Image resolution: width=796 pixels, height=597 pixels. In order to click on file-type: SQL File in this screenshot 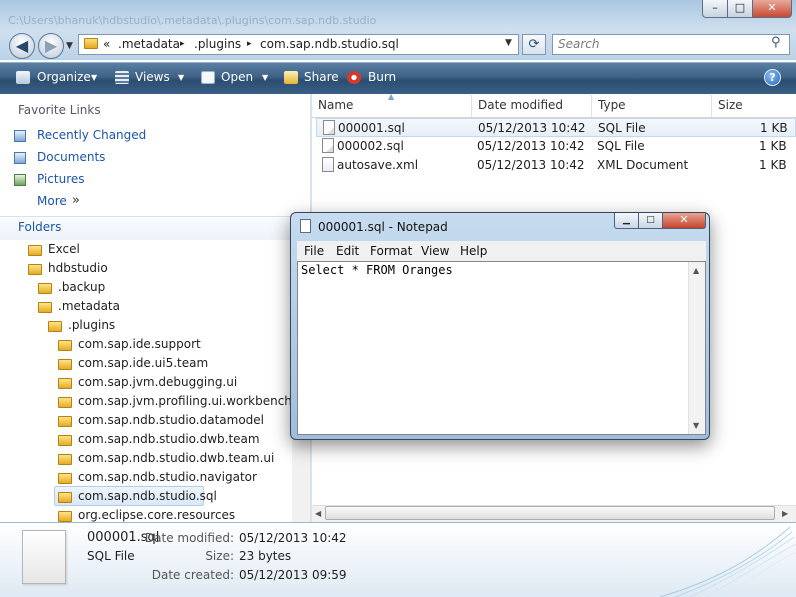, I will do `click(622, 128)`.